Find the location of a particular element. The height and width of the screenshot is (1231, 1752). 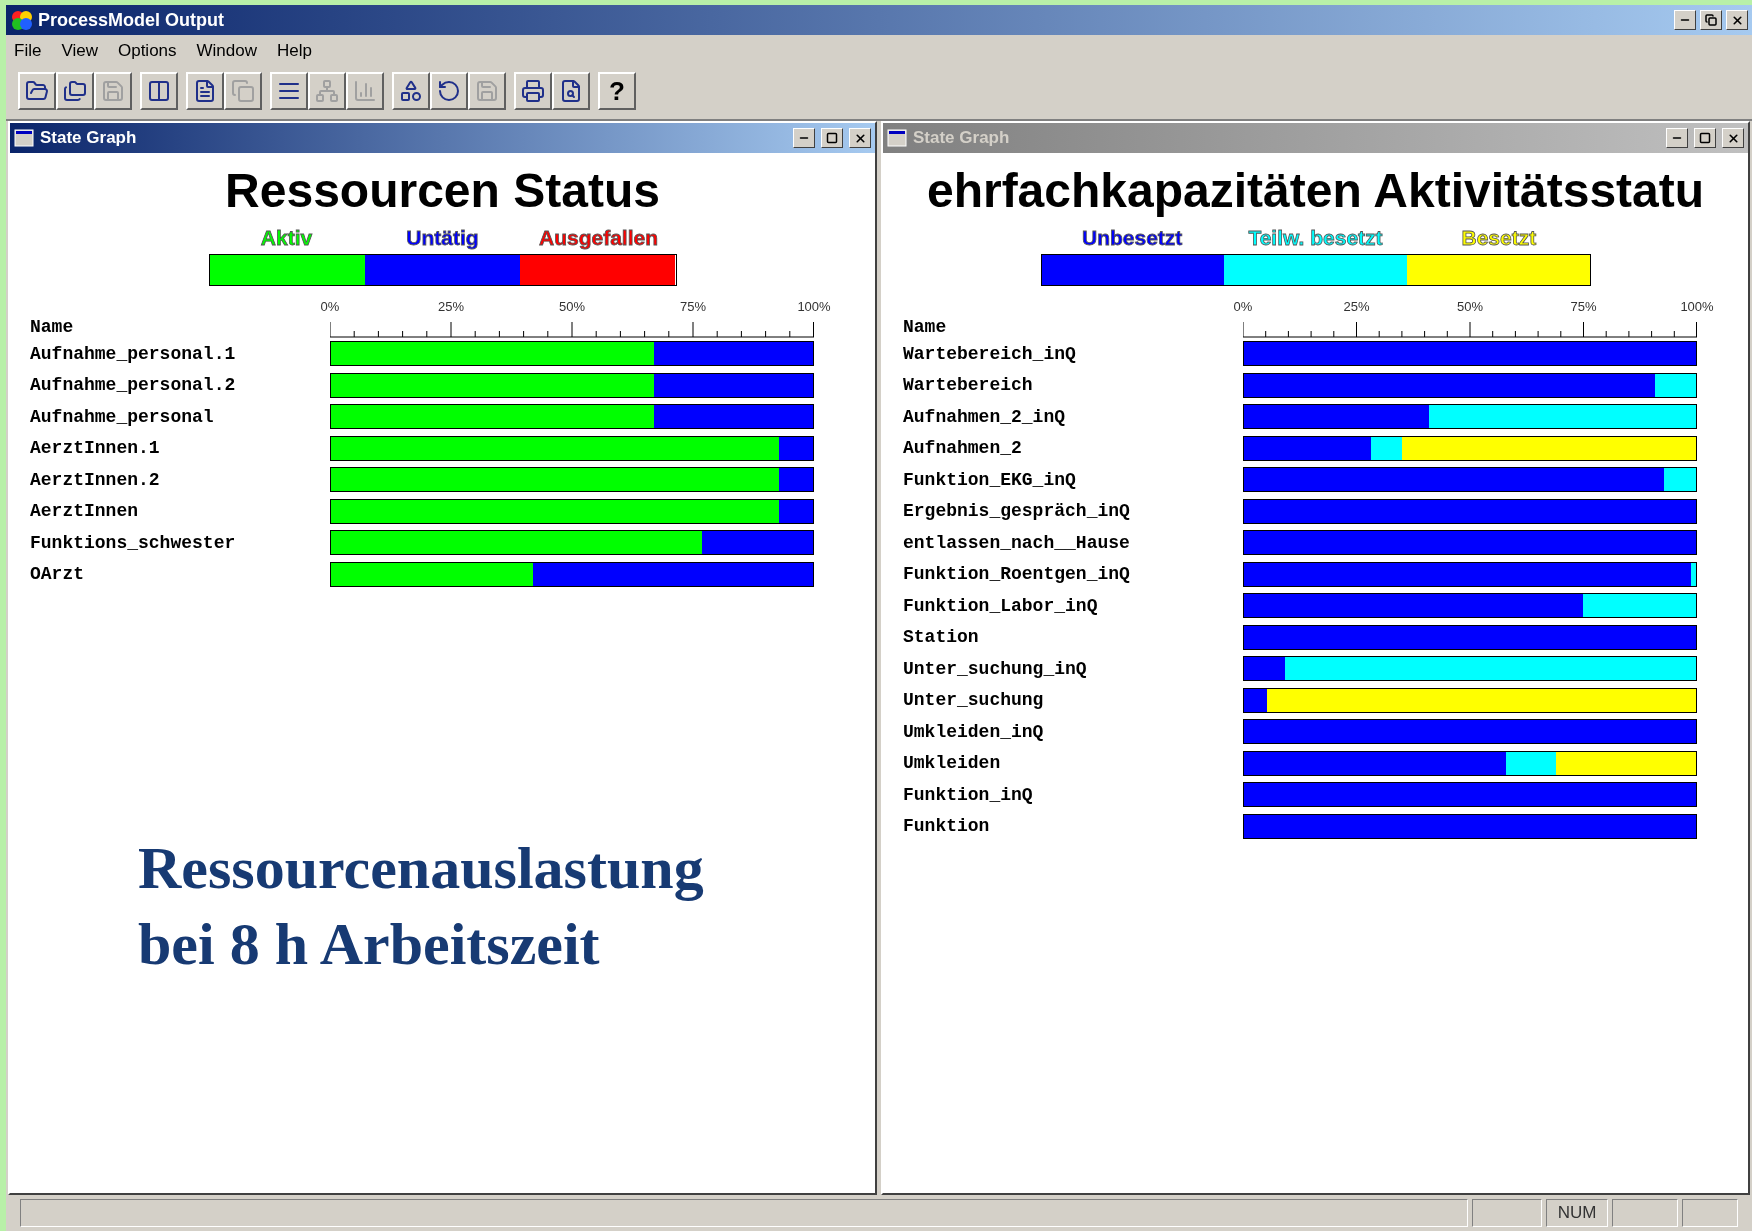

menu-item: Help is located at coordinates (294, 51).